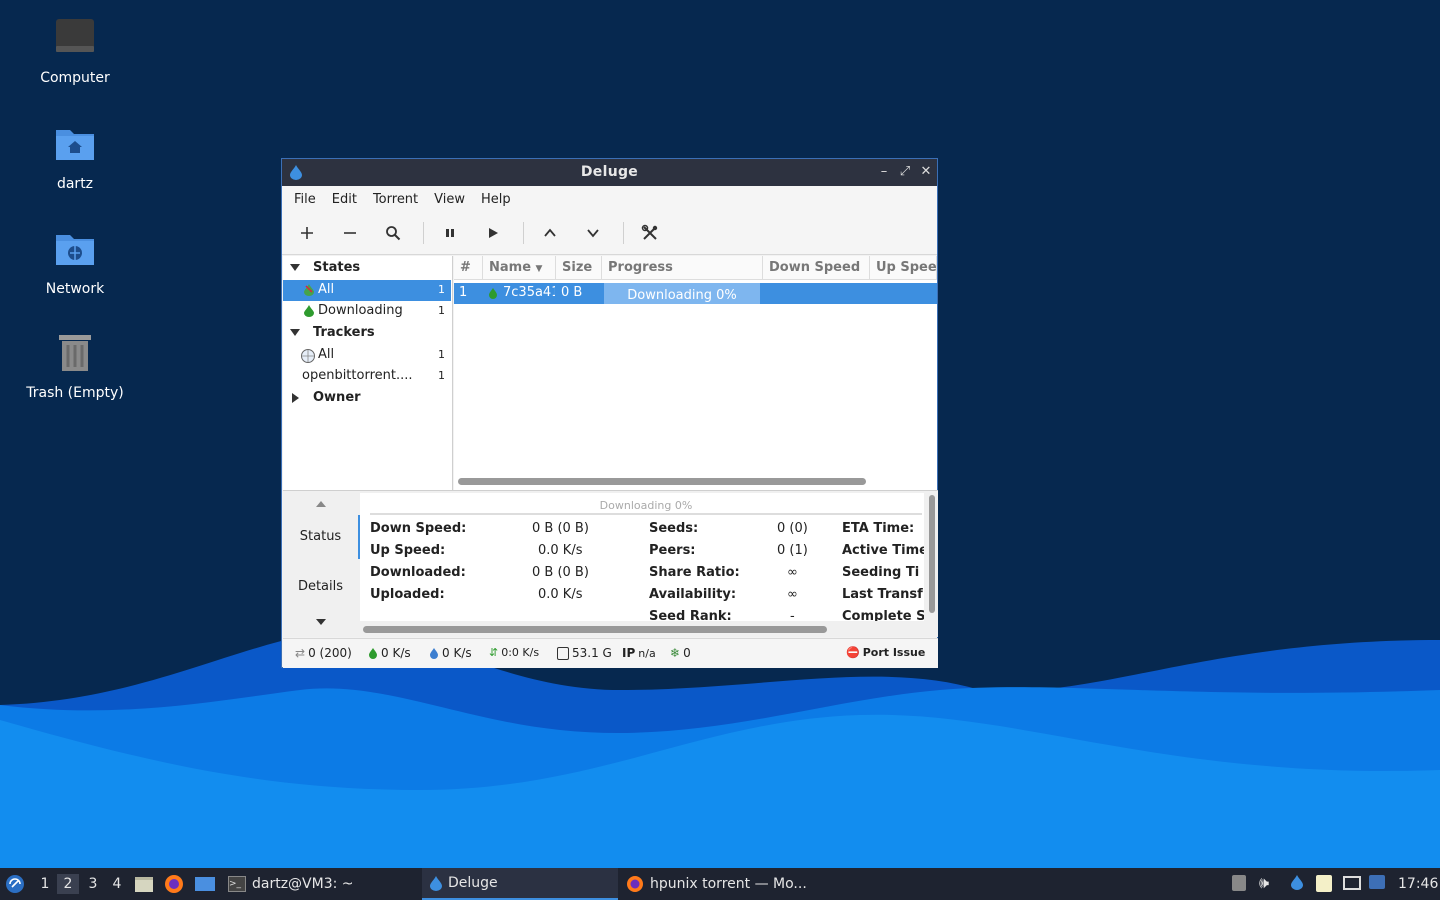  What do you see at coordinates (75, 145) in the screenshot?
I see `home-folder-icon` at bounding box center [75, 145].